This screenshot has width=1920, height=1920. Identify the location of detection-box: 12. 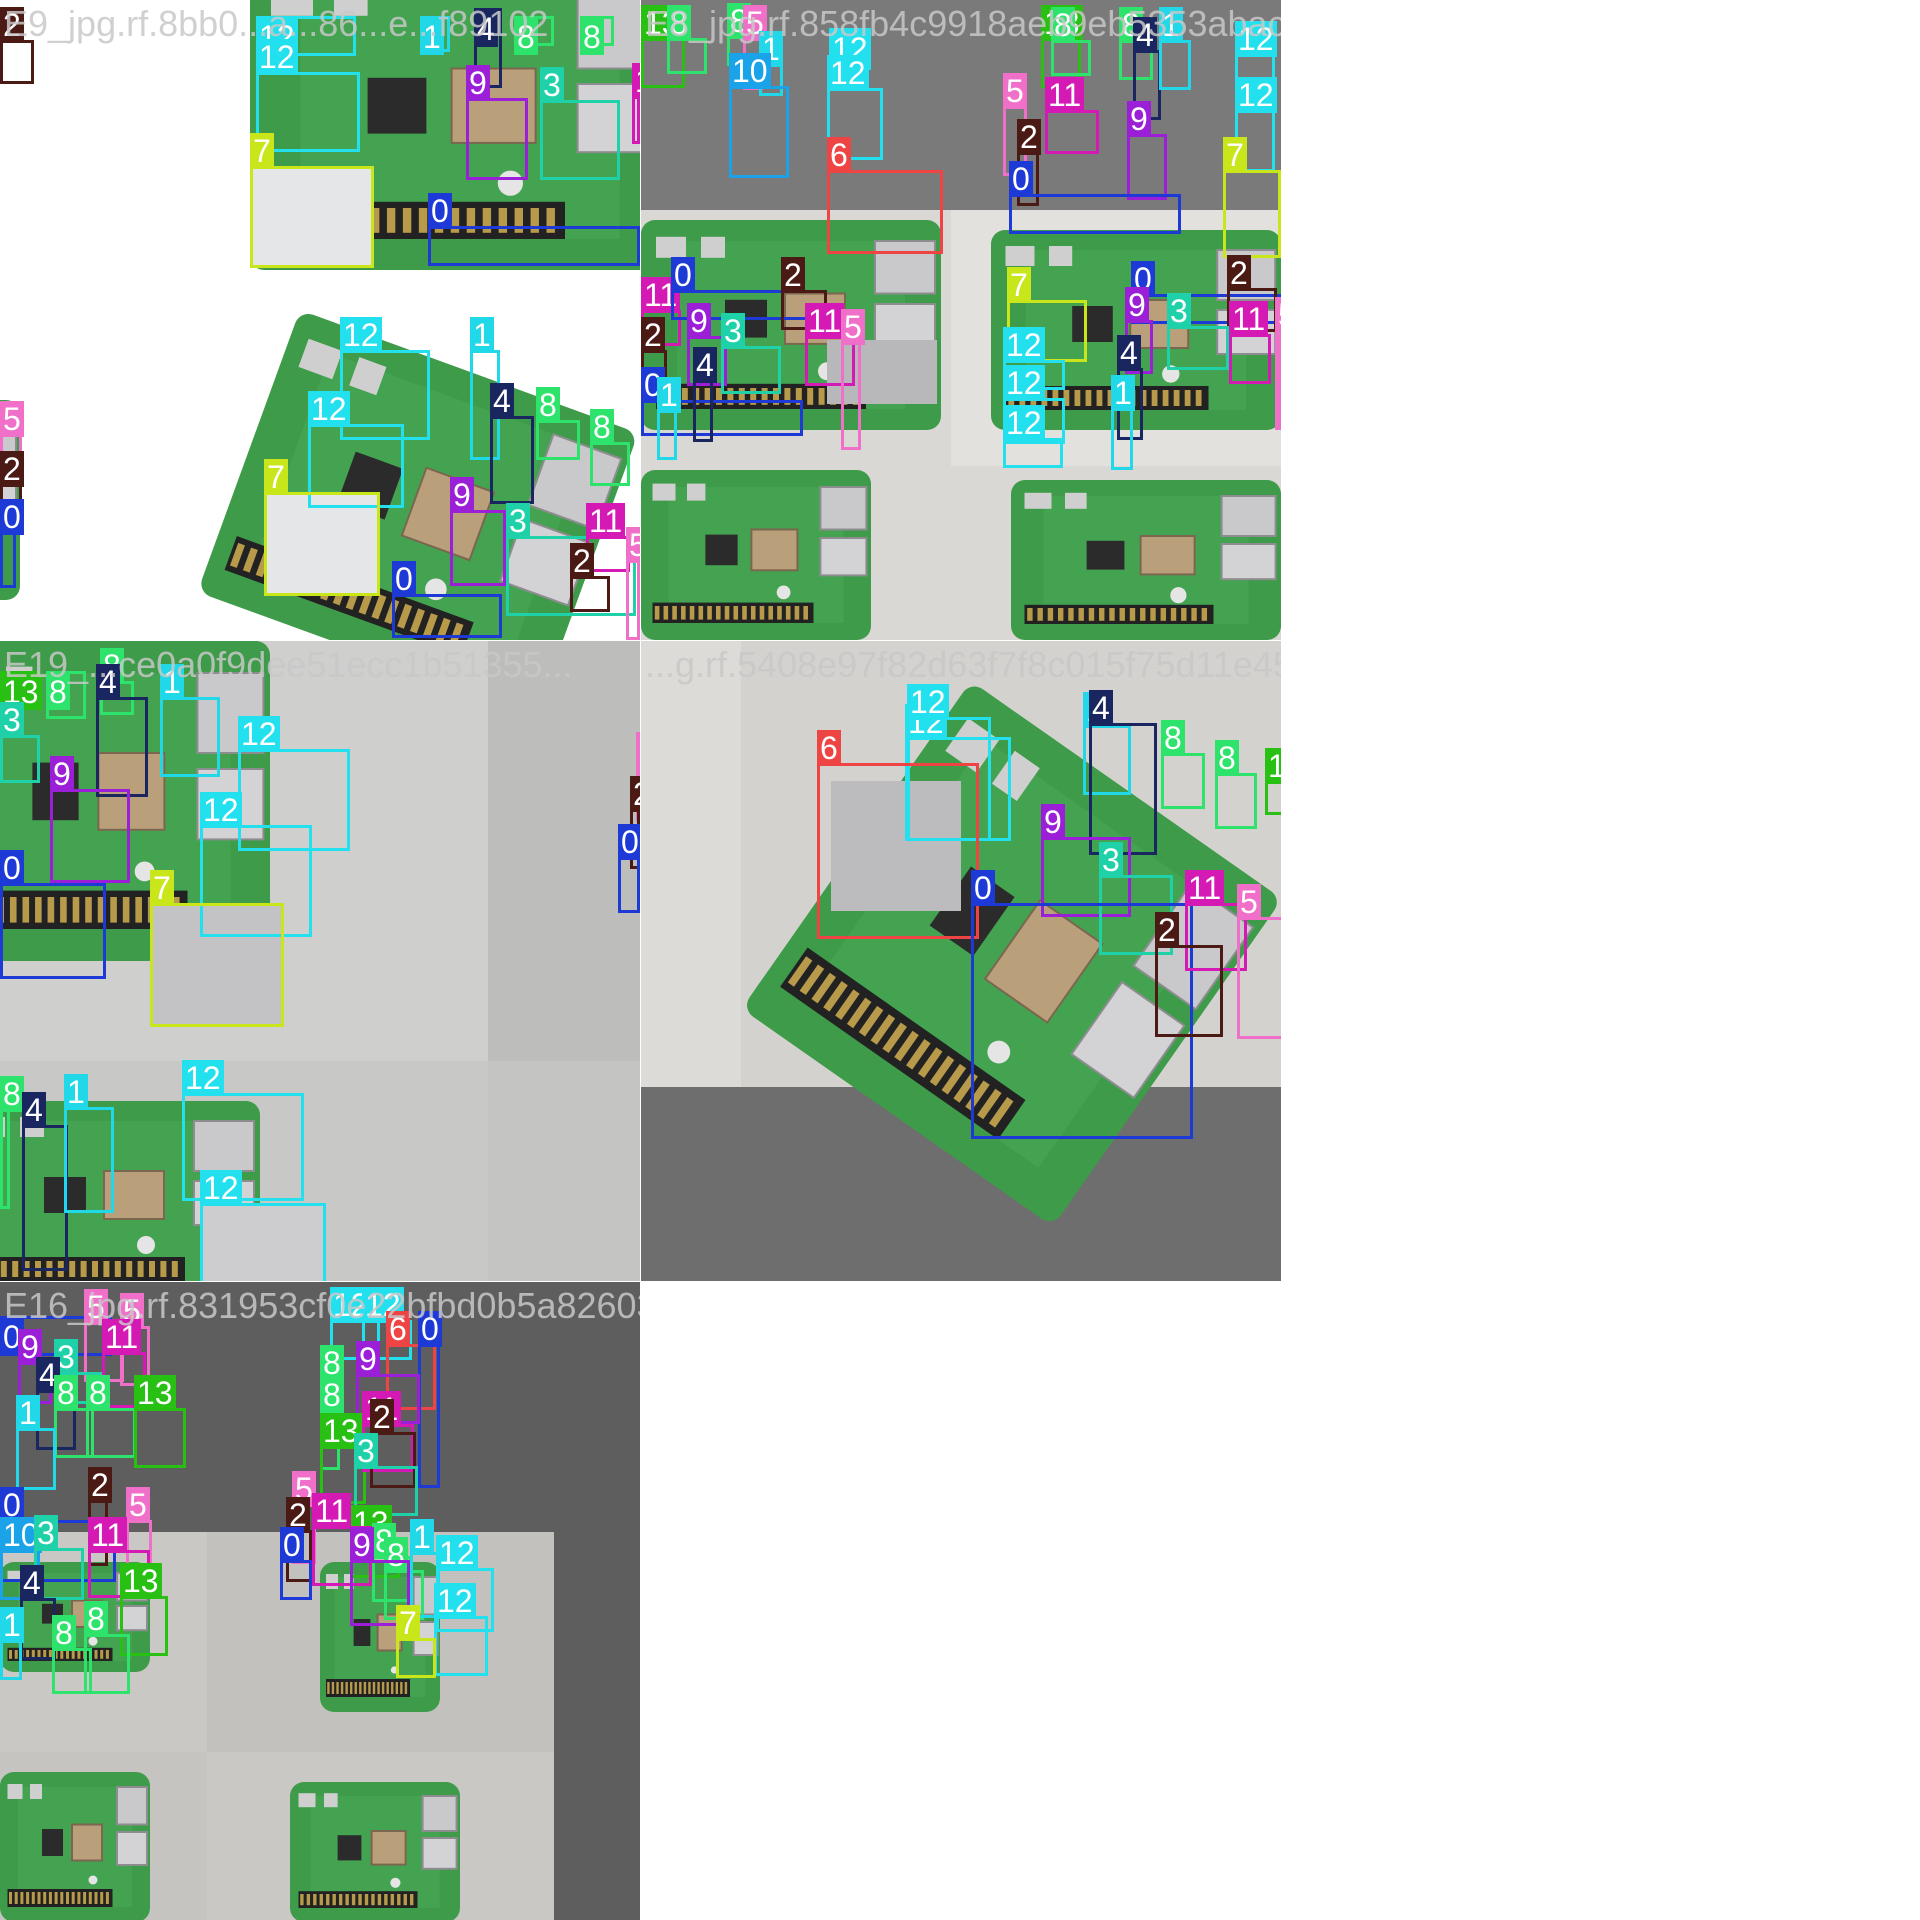
(461, 1629).